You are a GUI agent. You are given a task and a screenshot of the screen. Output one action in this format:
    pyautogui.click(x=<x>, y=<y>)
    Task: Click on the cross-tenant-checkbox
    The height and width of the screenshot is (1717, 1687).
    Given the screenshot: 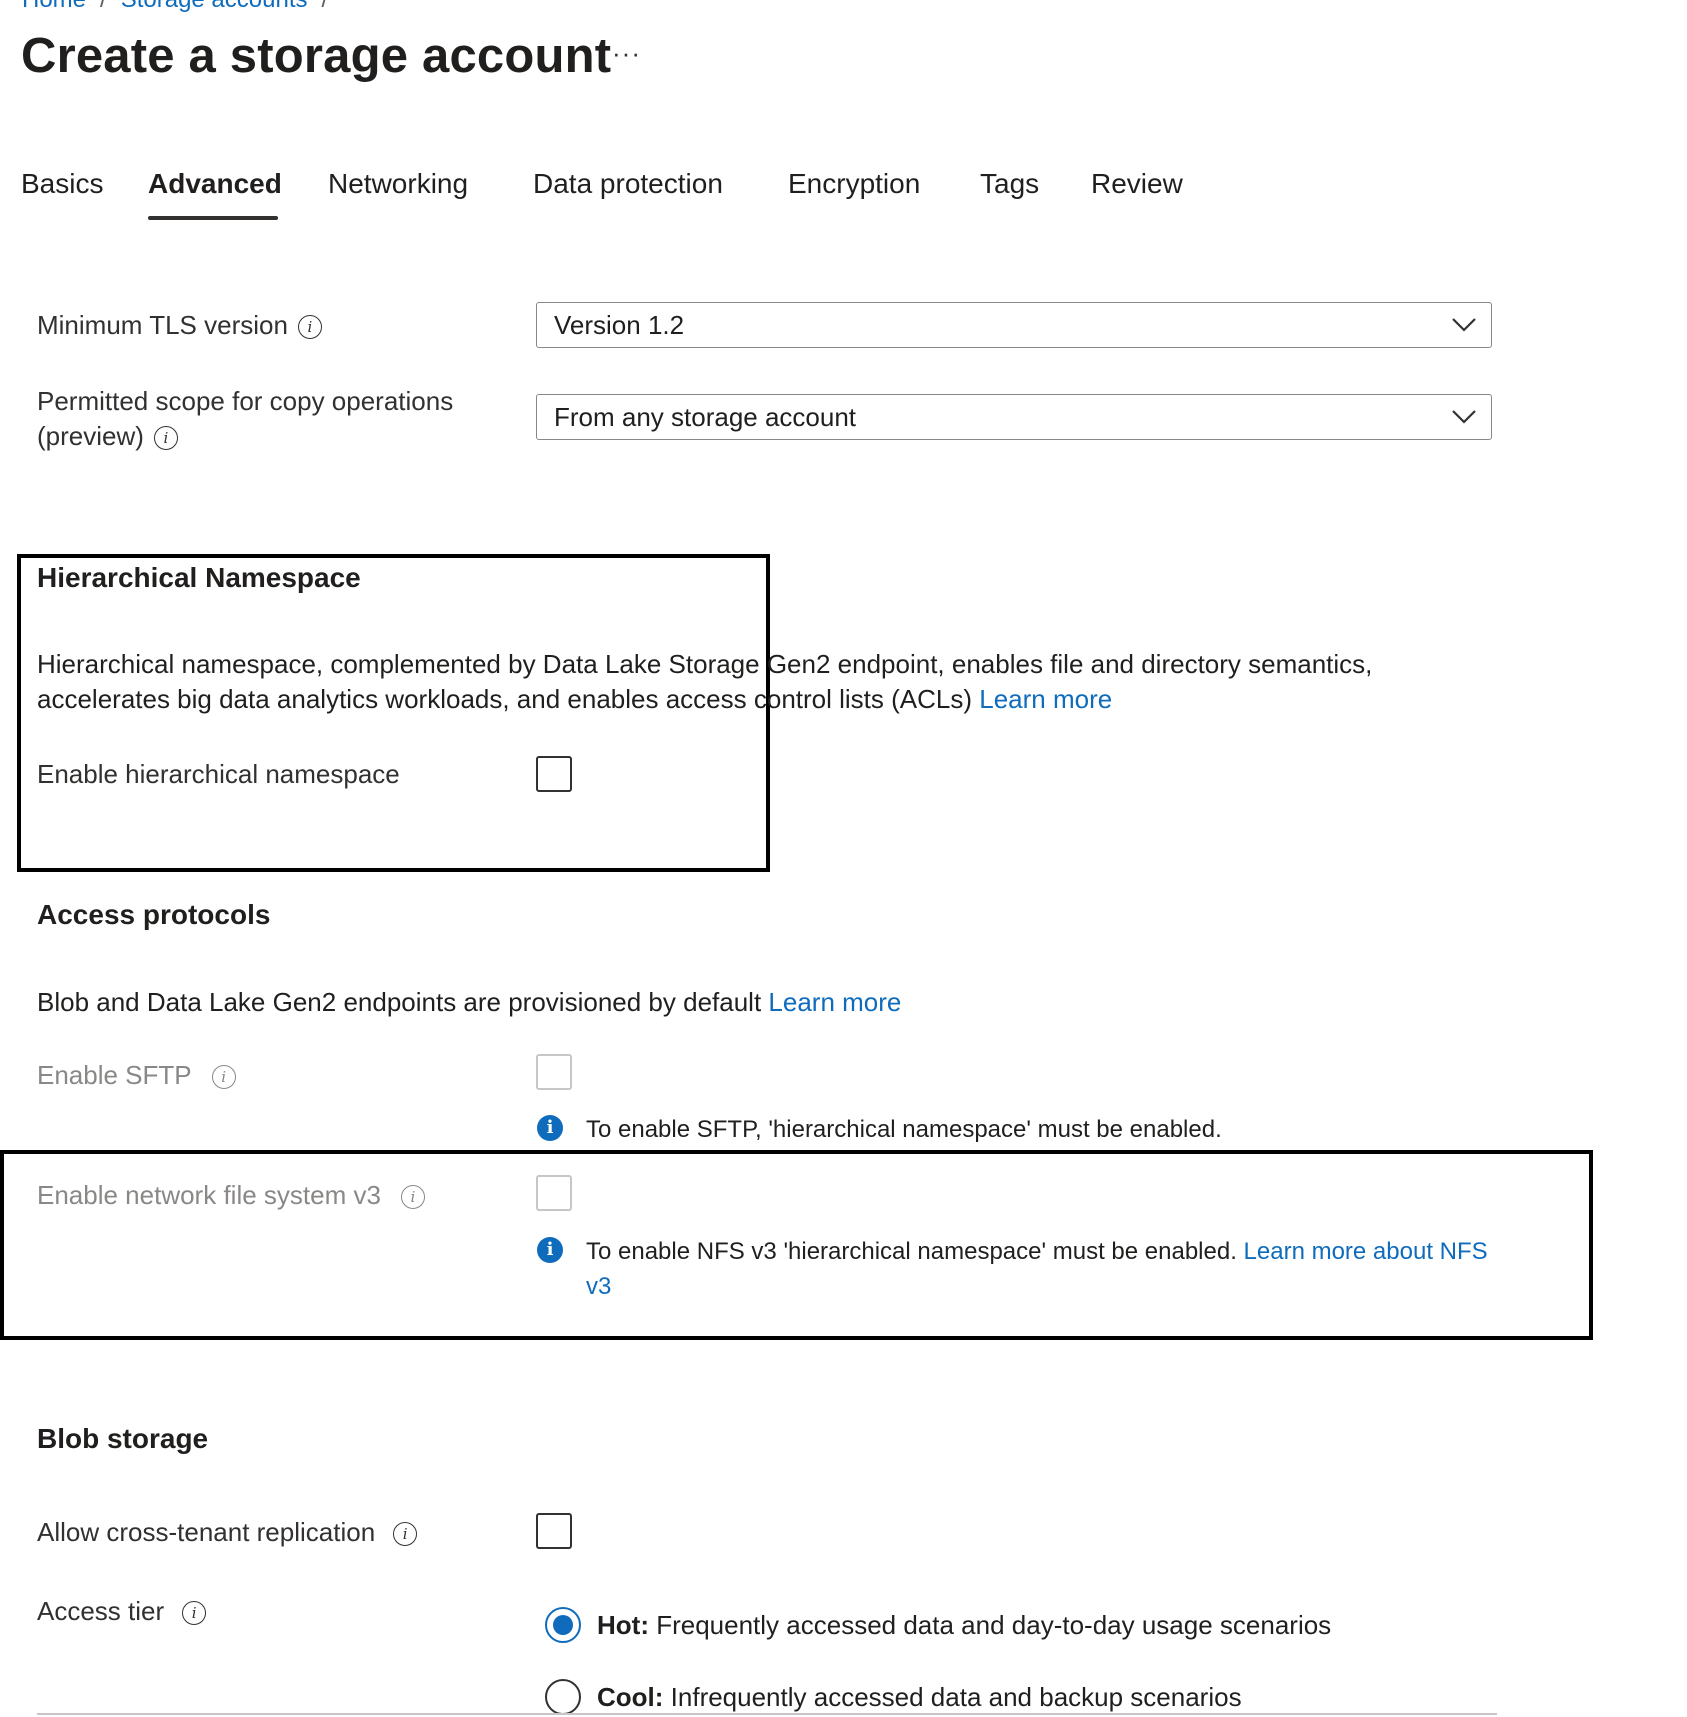 What is the action you would take?
    pyautogui.click(x=554, y=1531)
    